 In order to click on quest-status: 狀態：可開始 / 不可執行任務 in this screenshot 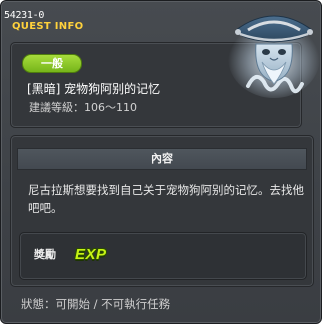, I will do `click(96, 304)`.